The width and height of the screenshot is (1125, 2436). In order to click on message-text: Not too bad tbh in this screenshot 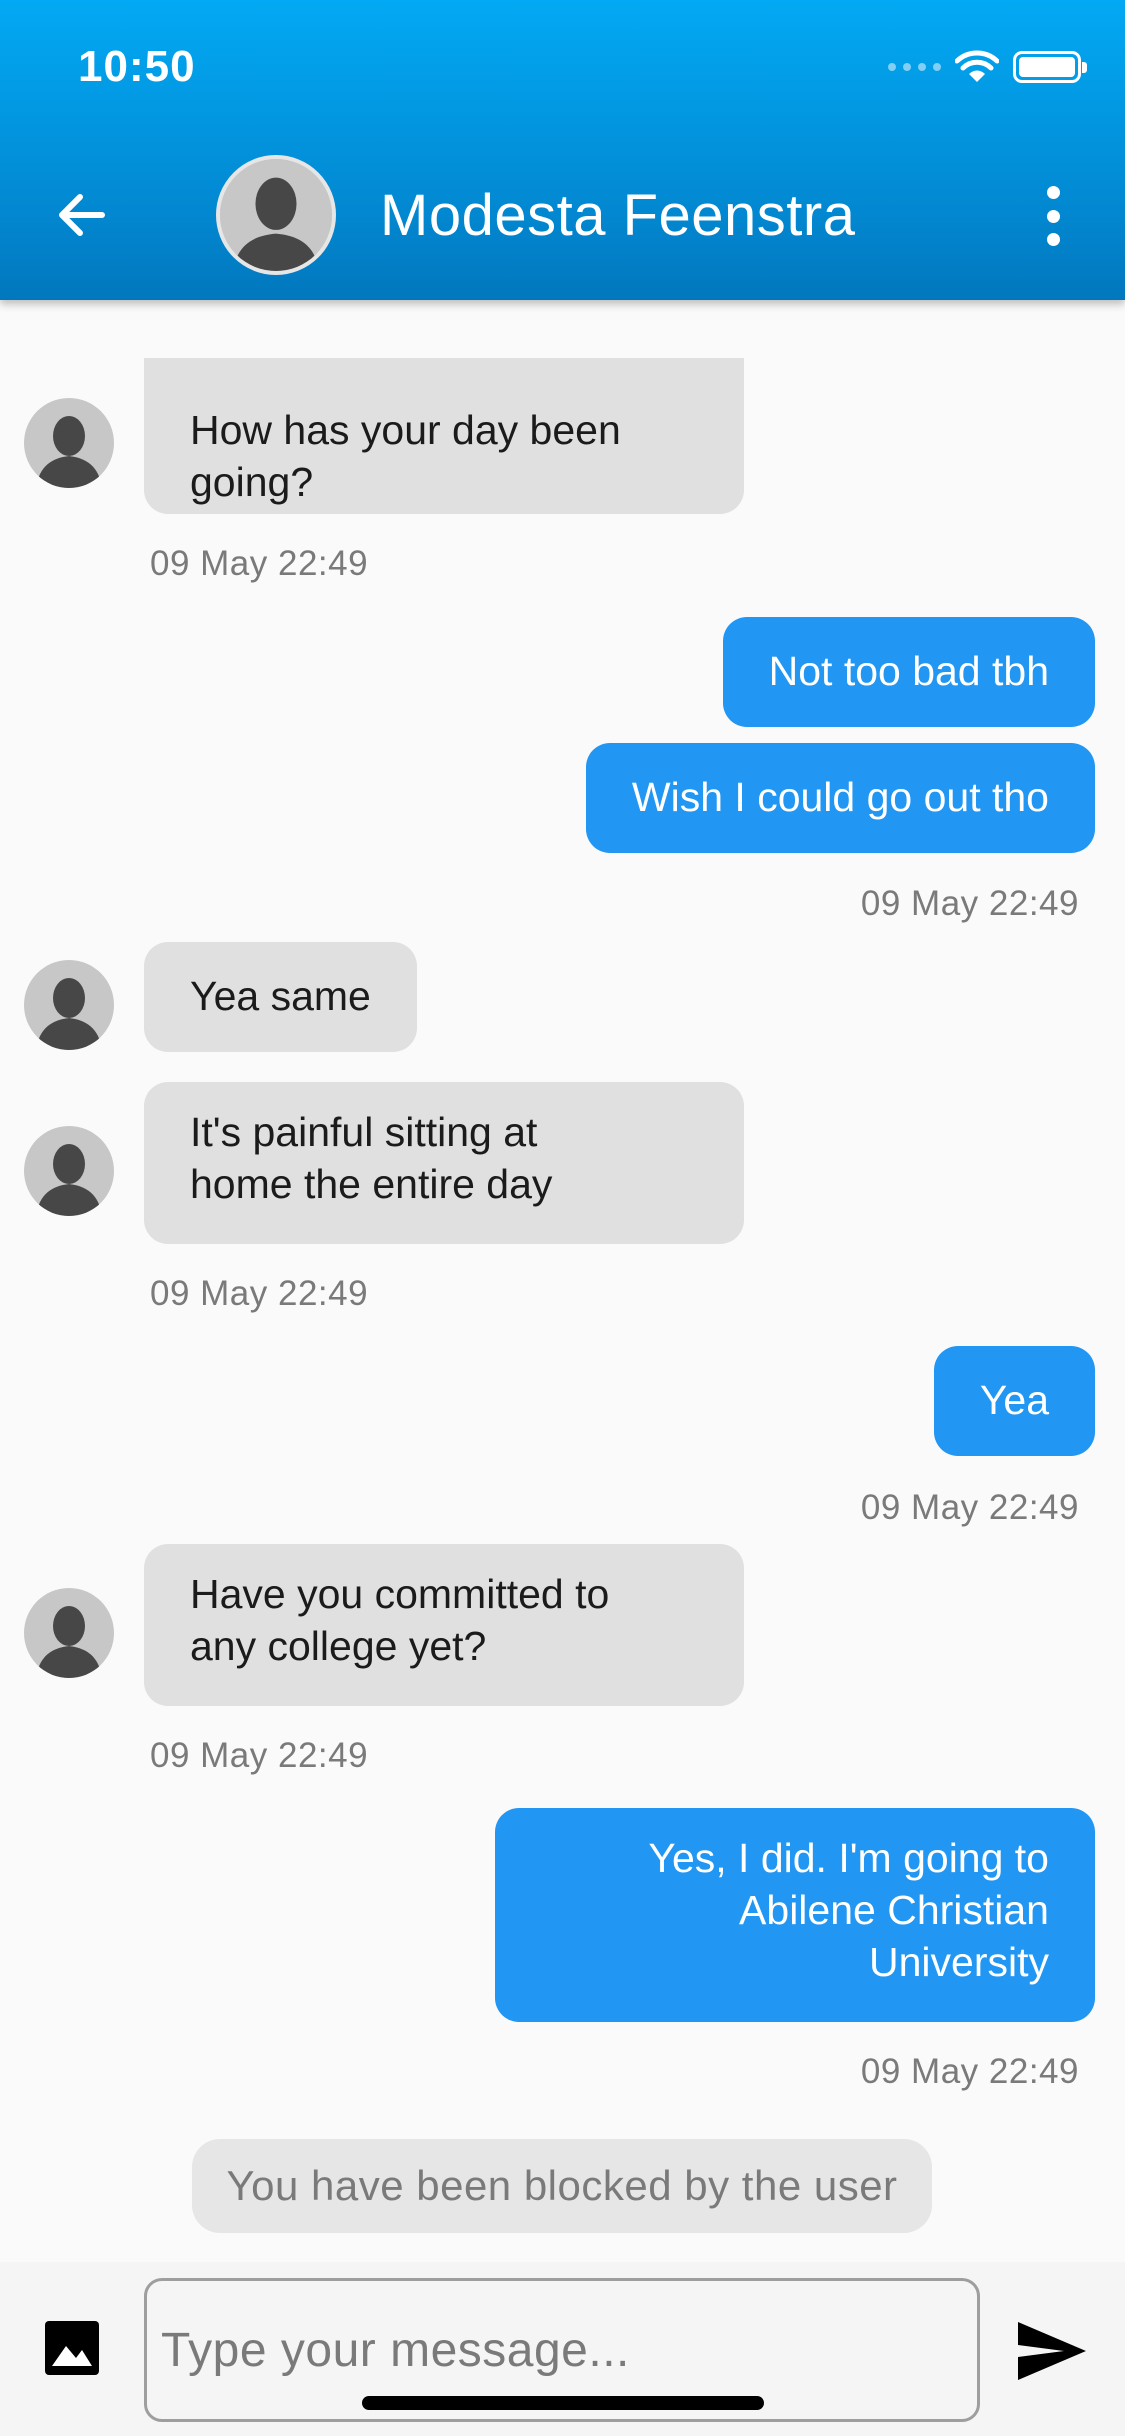, I will do `click(908, 671)`.